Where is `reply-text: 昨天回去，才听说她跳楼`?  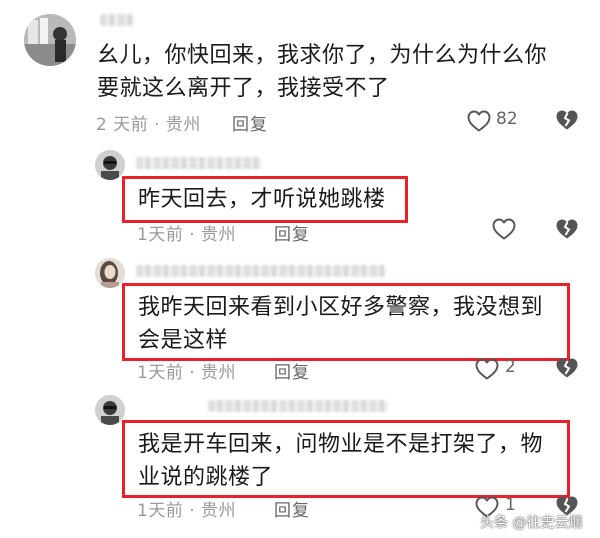 reply-text: 昨天回去，才听说她跳楼 is located at coordinates (262, 199).